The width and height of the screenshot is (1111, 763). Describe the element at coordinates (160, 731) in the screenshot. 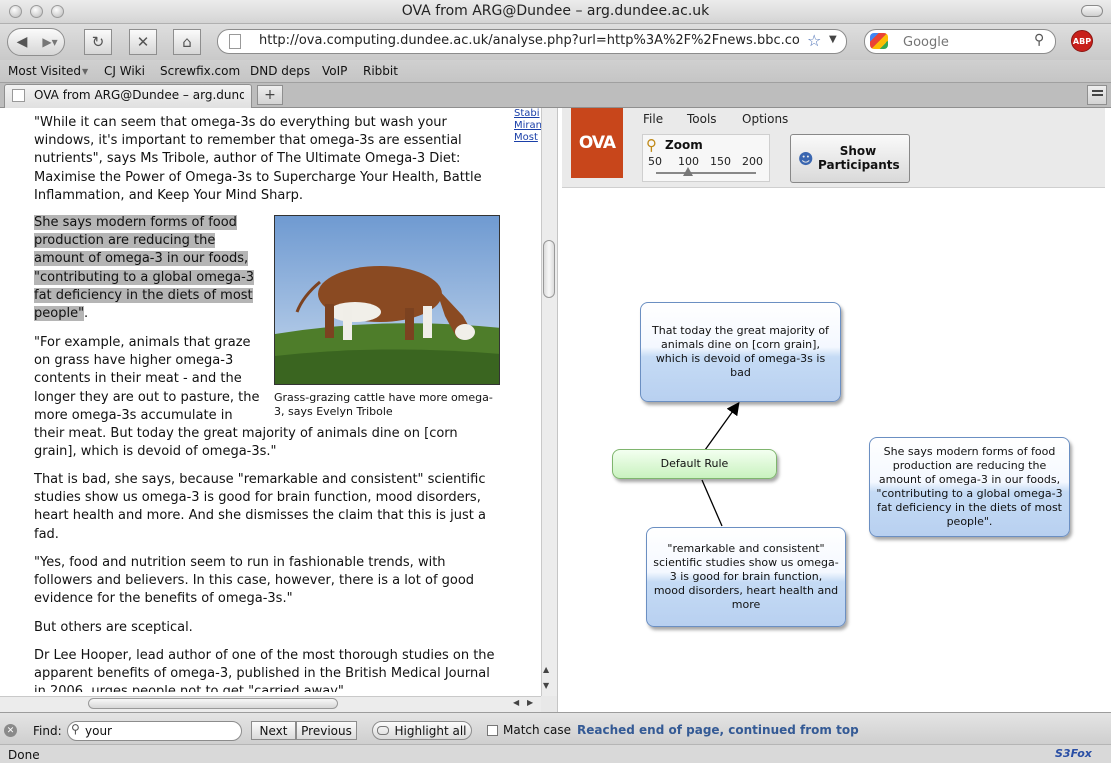

I see `find-input` at that location.